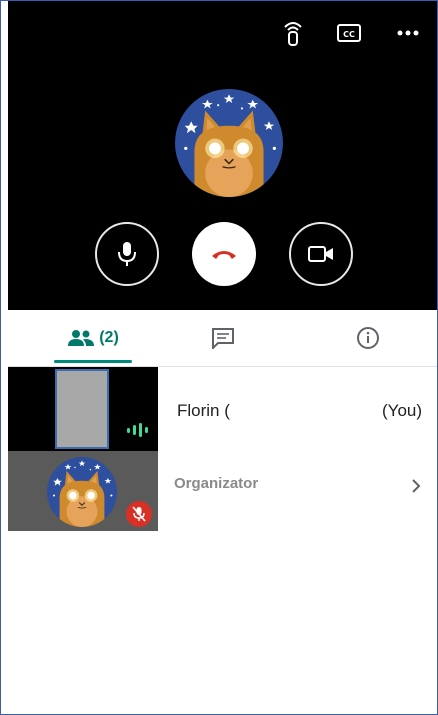 The height and width of the screenshot is (715, 438). I want to click on organizer-avatar, so click(82, 492).